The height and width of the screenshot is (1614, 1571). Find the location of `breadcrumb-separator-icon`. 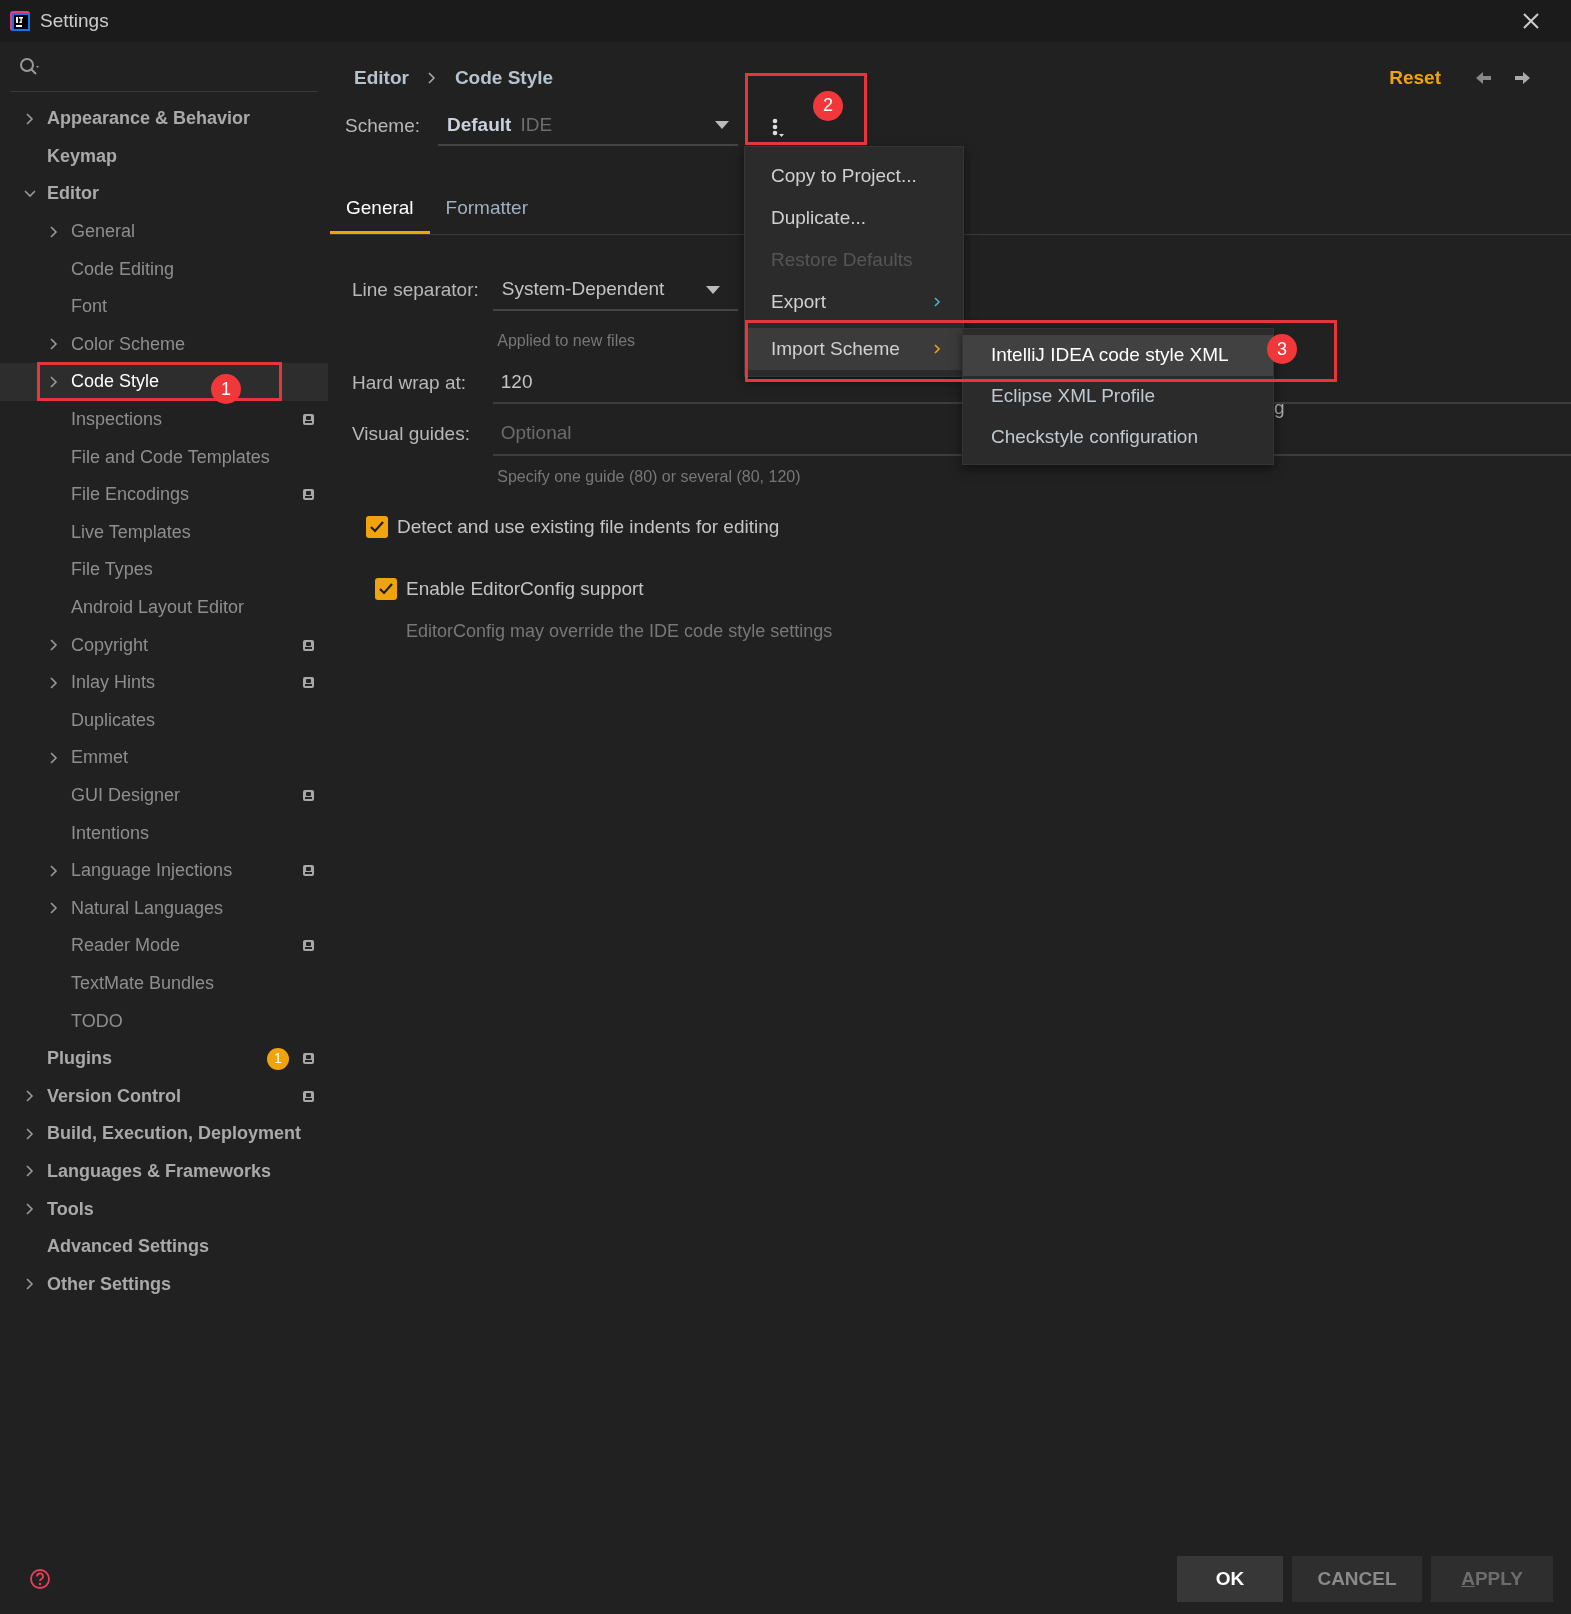

breadcrumb-separator-icon is located at coordinates (431, 78).